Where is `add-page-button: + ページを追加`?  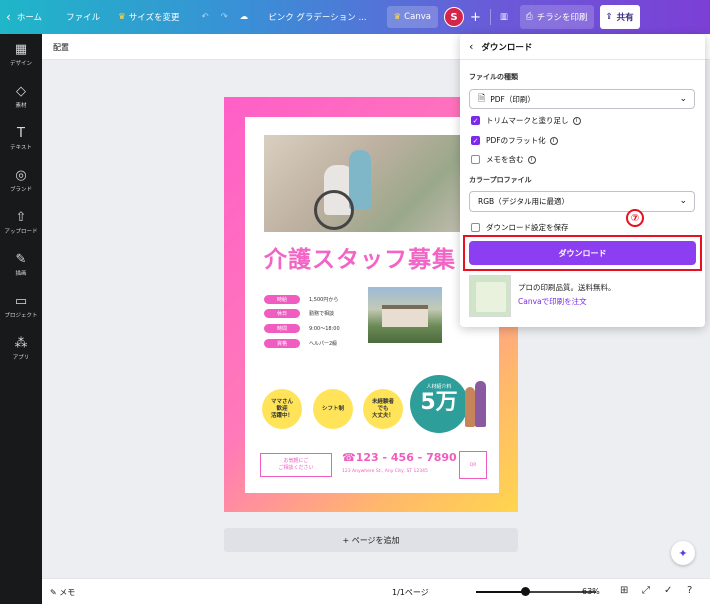 add-page-button: + ページを追加 is located at coordinates (371, 540).